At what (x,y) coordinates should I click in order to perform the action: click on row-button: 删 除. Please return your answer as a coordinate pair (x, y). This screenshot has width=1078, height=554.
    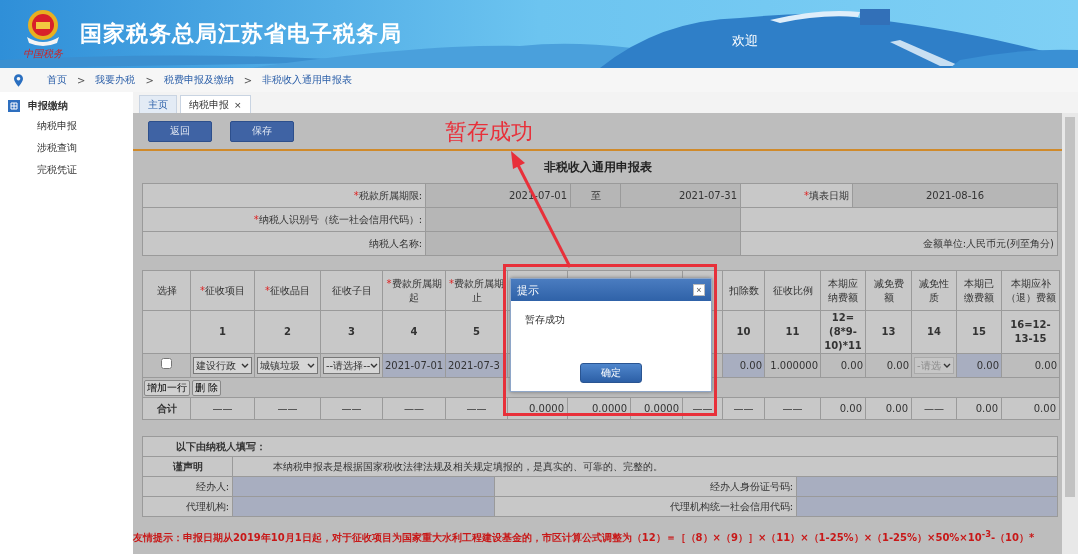
    Looking at the image, I should click on (207, 387).